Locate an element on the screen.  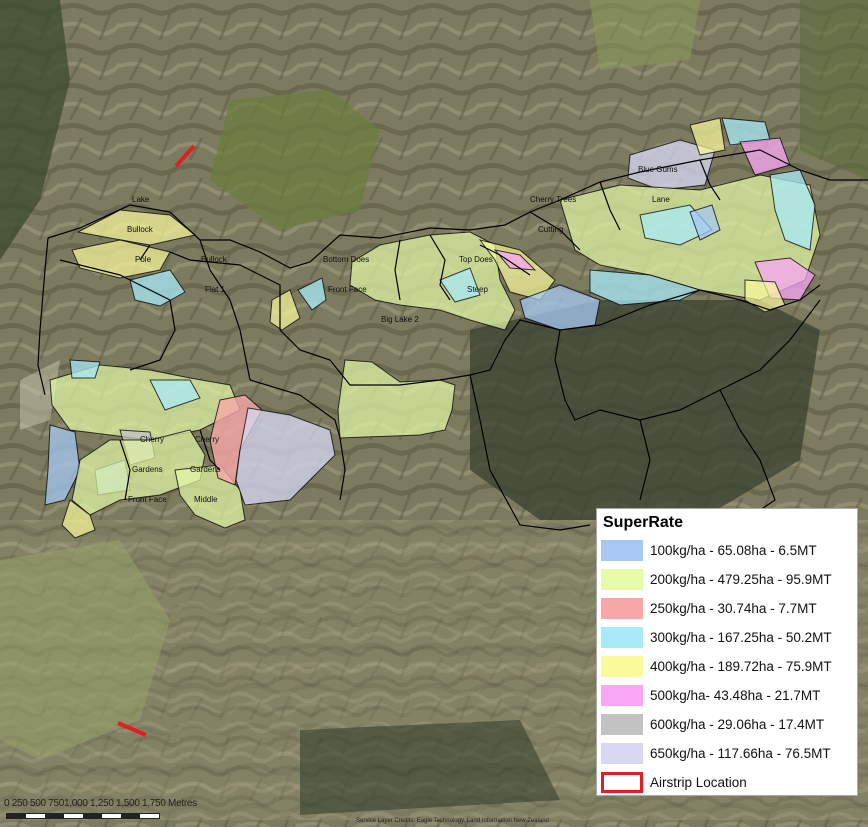
legend-item-100: 100kg/ha - 65.08ha - 6.5MT is located at coordinates (727, 550).